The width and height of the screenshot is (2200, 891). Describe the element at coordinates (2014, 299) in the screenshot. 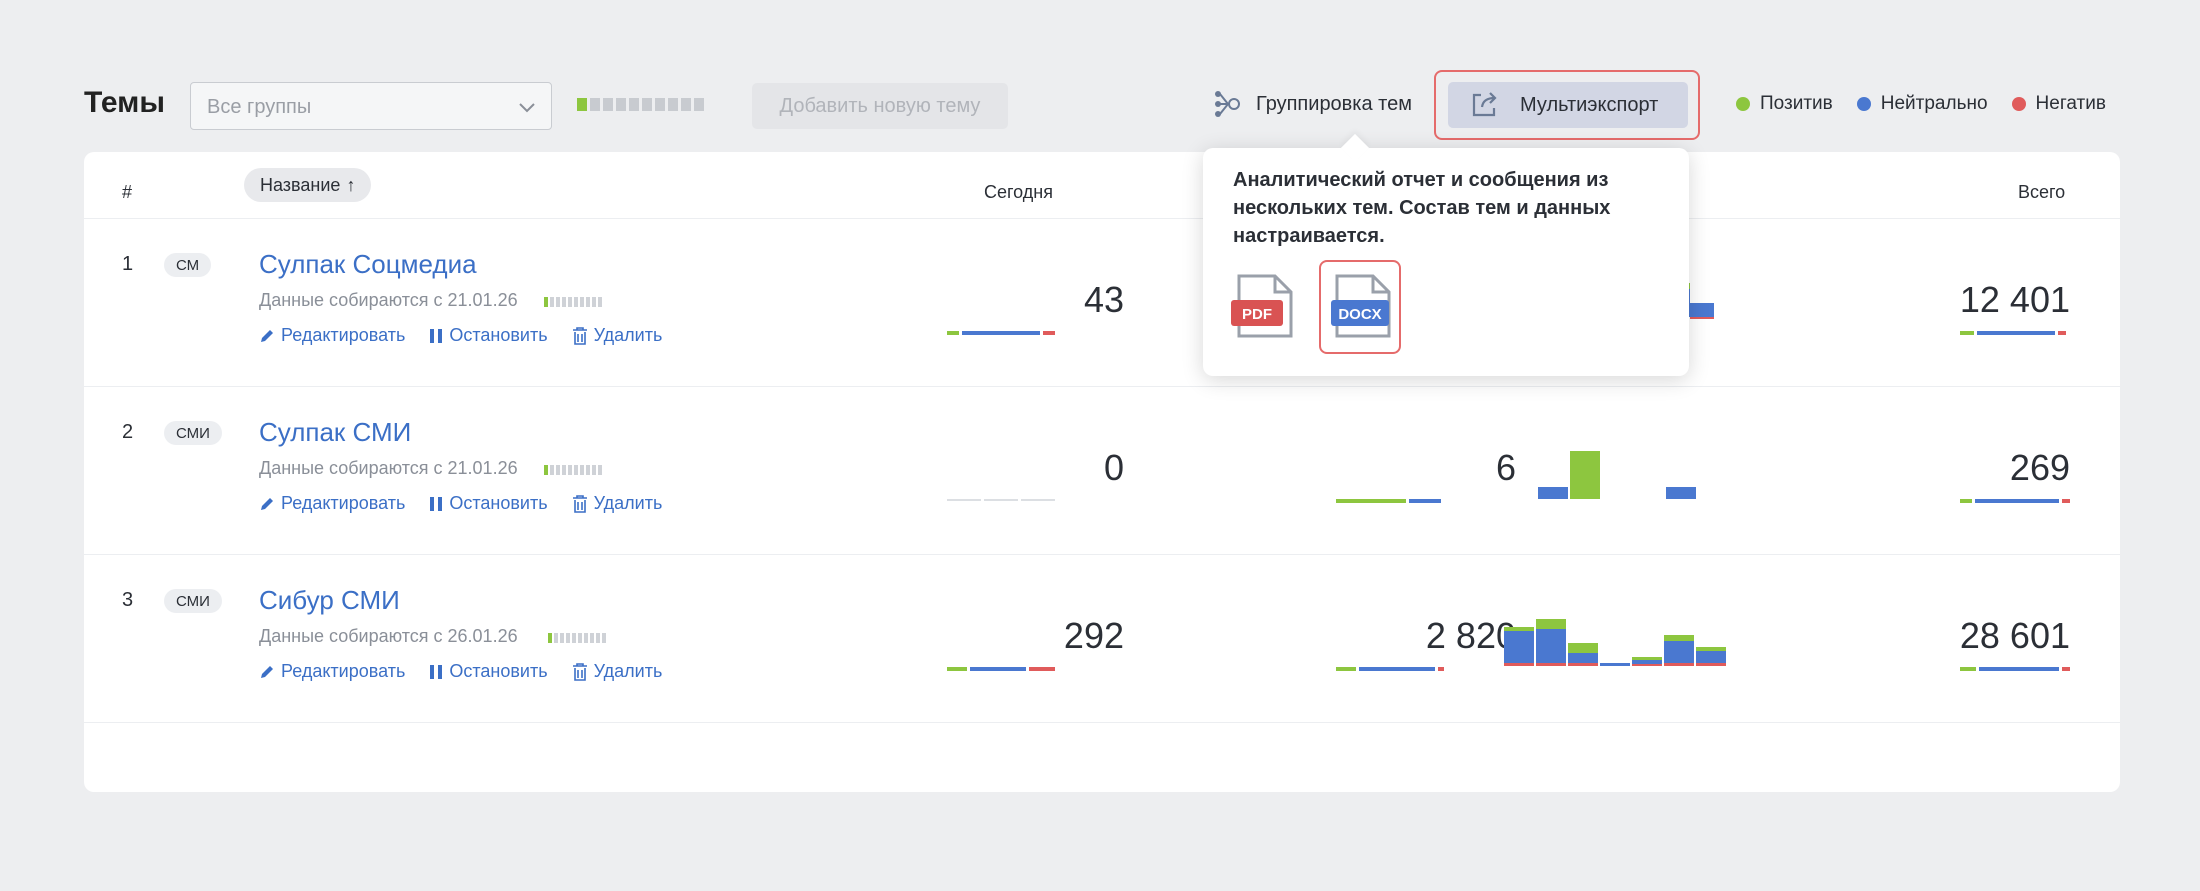

I see `total-count: 12 401` at that location.